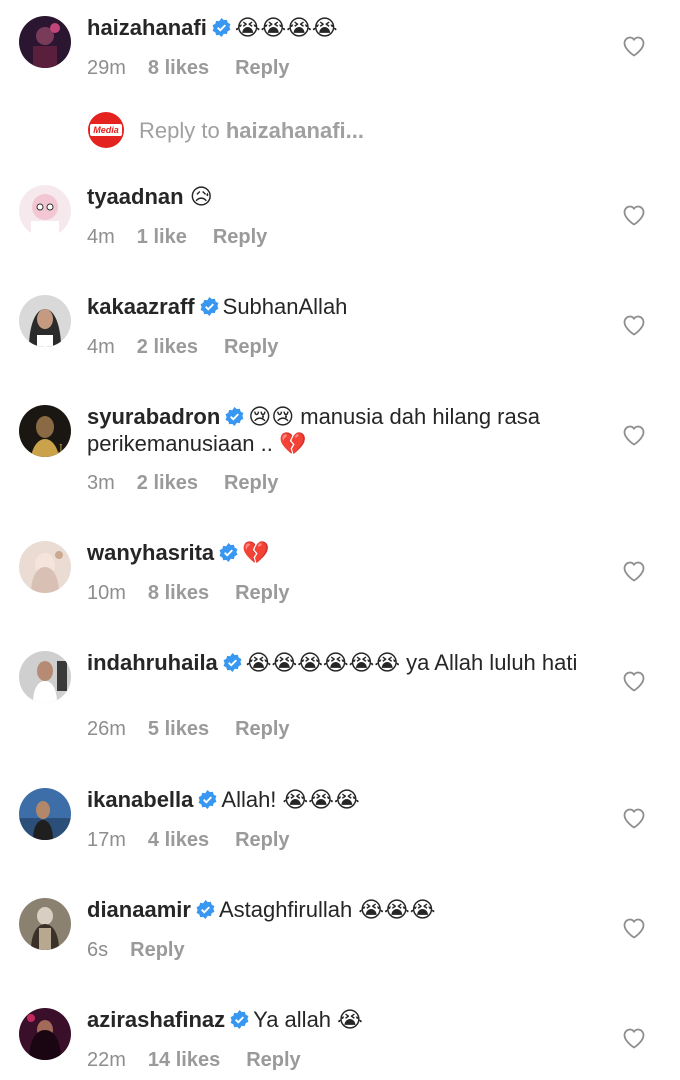 This screenshot has height=1080, width=680. I want to click on comment-meta: 10m 8 likes Reply, so click(188, 593).